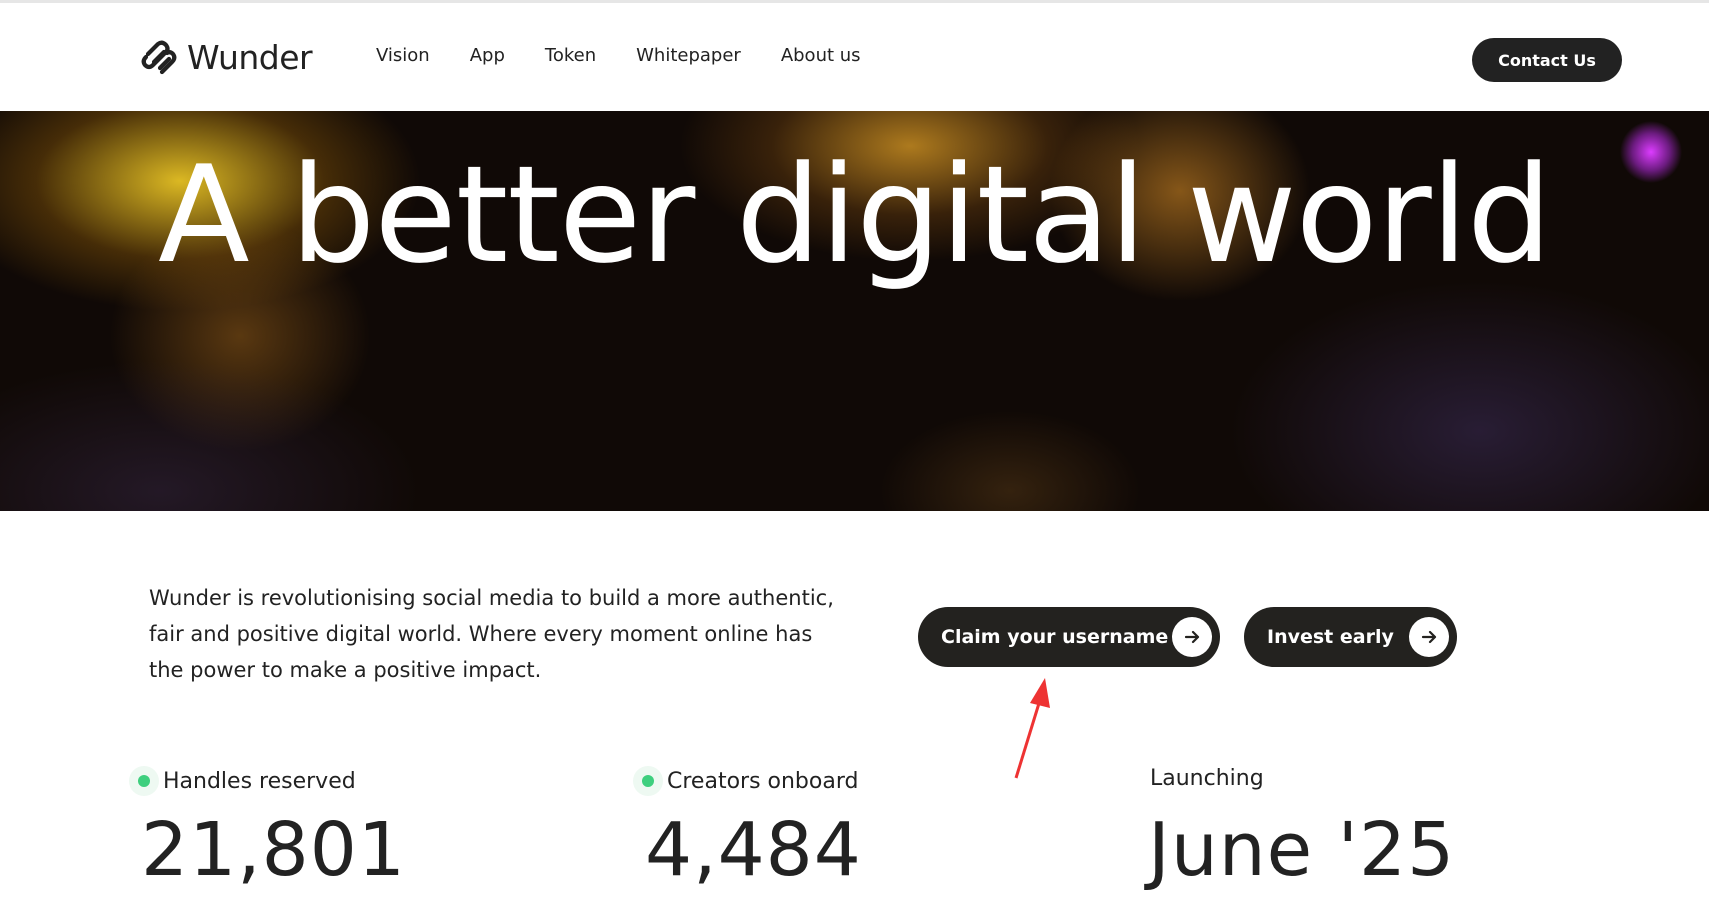 The width and height of the screenshot is (1709, 910). What do you see at coordinates (1302, 850) in the screenshot?
I see `stat-launching-value: June '25` at bounding box center [1302, 850].